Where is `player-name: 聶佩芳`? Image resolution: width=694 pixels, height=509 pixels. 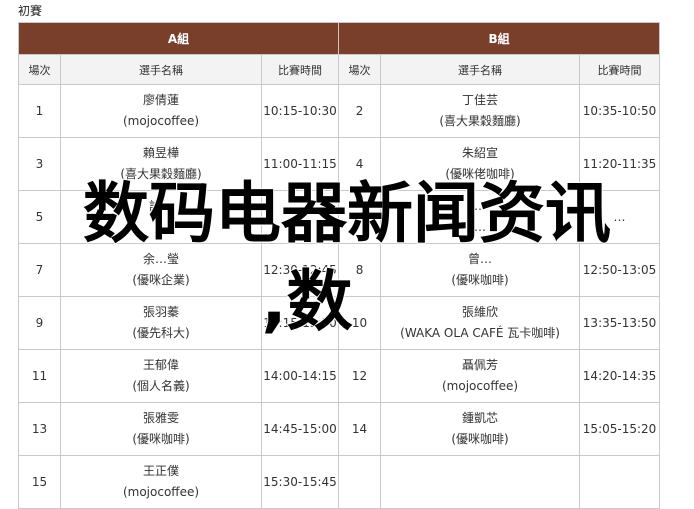
player-name: 聶佩芳 is located at coordinates (480, 365).